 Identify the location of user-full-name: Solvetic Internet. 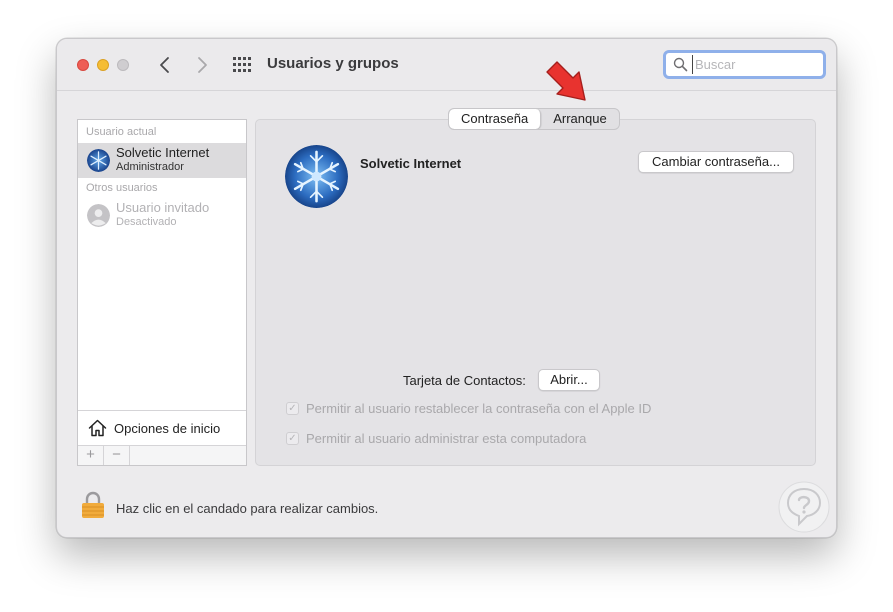
(411, 163).